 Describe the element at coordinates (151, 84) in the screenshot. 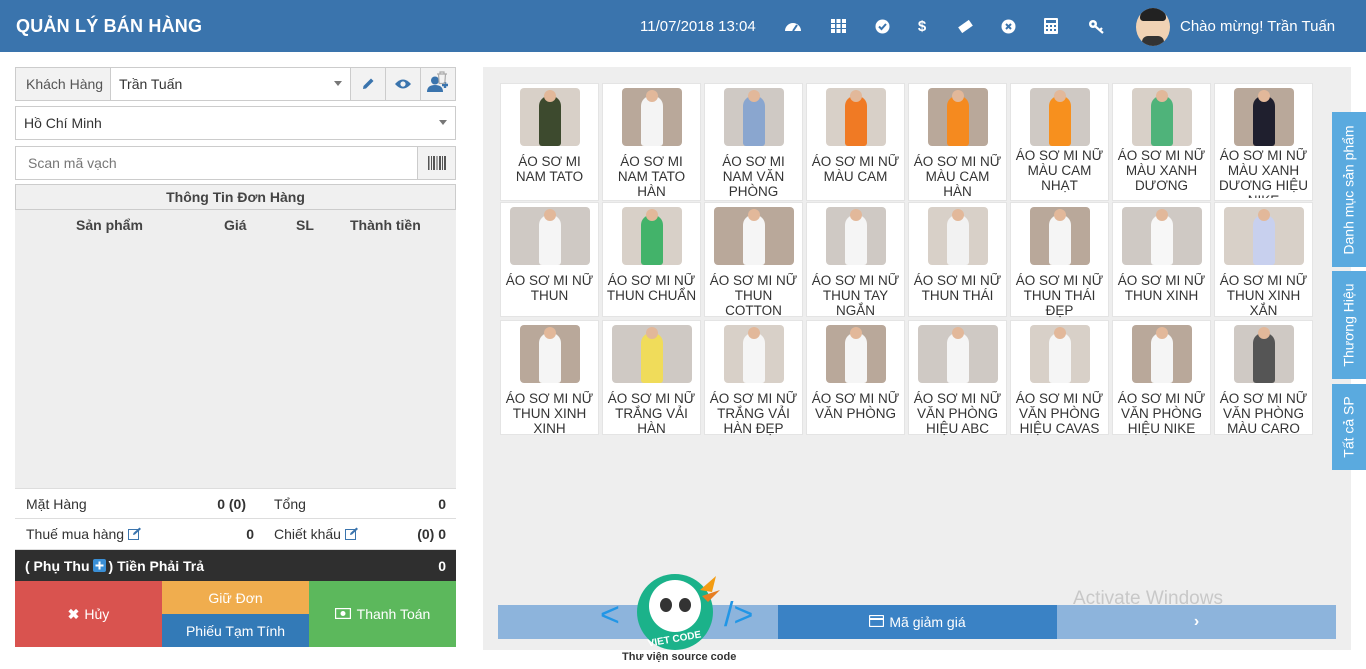

I see `customer-value: Trần Tuấn` at that location.